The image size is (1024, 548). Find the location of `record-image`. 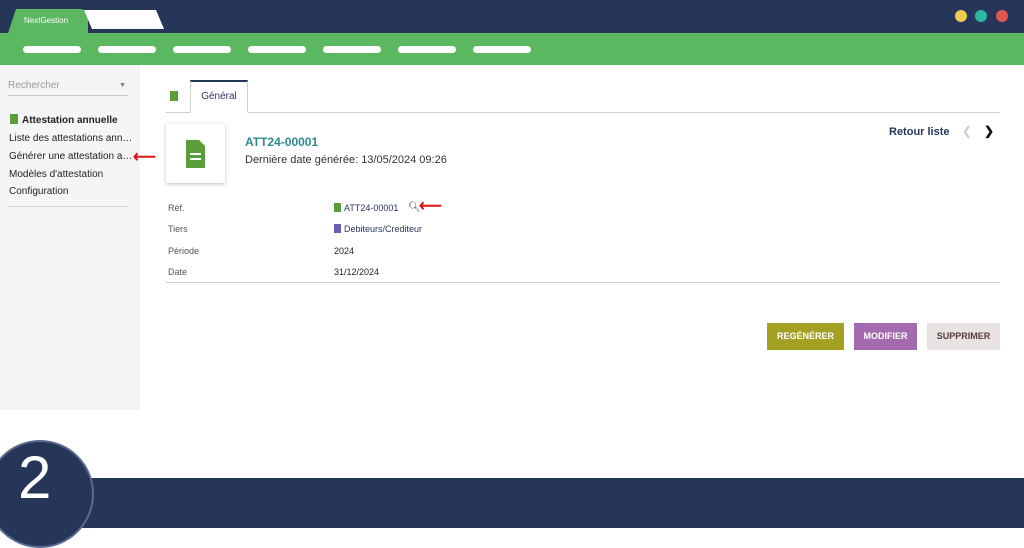

record-image is located at coordinates (195, 153).